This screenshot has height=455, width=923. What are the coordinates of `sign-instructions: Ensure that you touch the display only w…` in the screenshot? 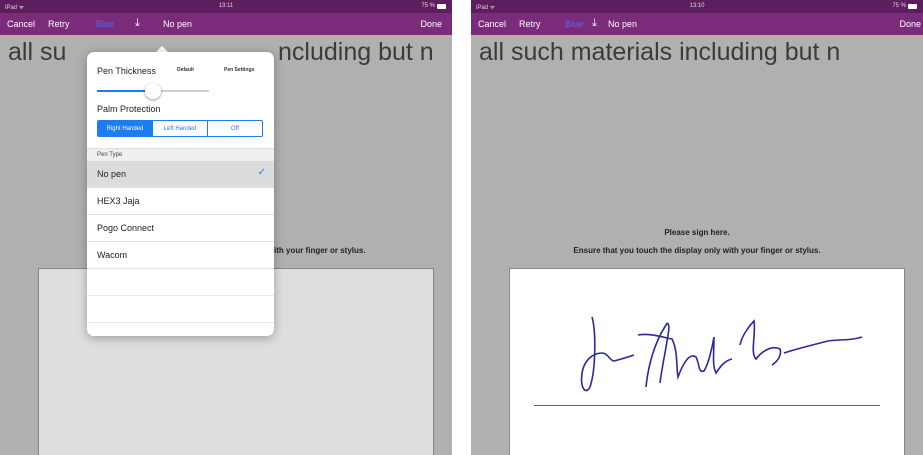 It's located at (697, 250).